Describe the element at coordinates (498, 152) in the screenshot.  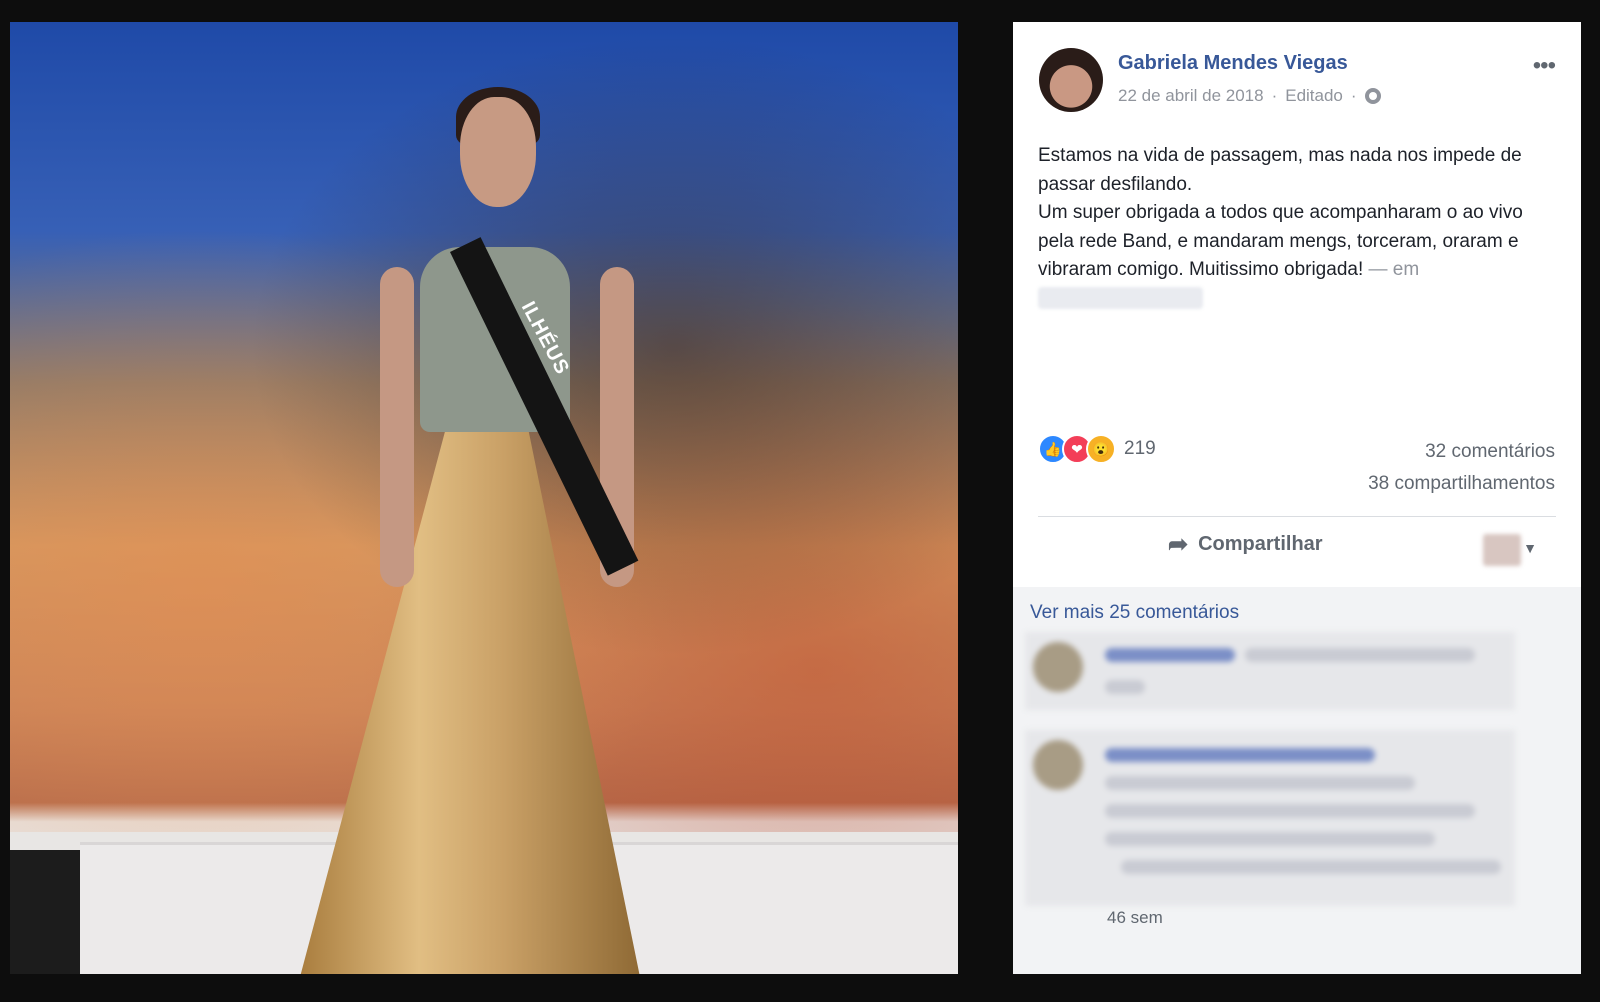
I see `face` at that location.